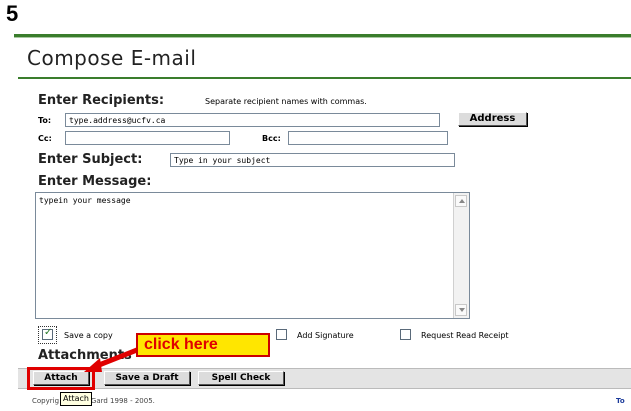 This screenshot has height=411, width=631. Describe the element at coordinates (252, 120) in the screenshot. I see `to-field: type.address@ucfv.ca` at that location.